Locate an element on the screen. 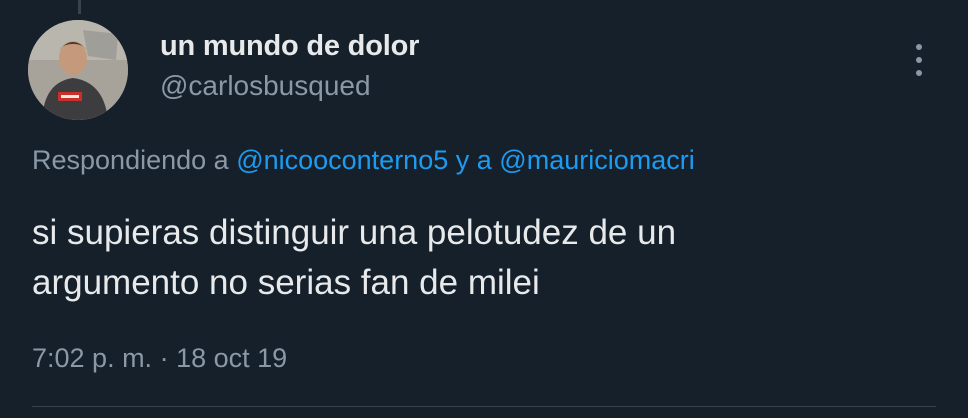  mention-link-nicooconterno5: @nicooconterno5 is located at coordinates (342, 160).